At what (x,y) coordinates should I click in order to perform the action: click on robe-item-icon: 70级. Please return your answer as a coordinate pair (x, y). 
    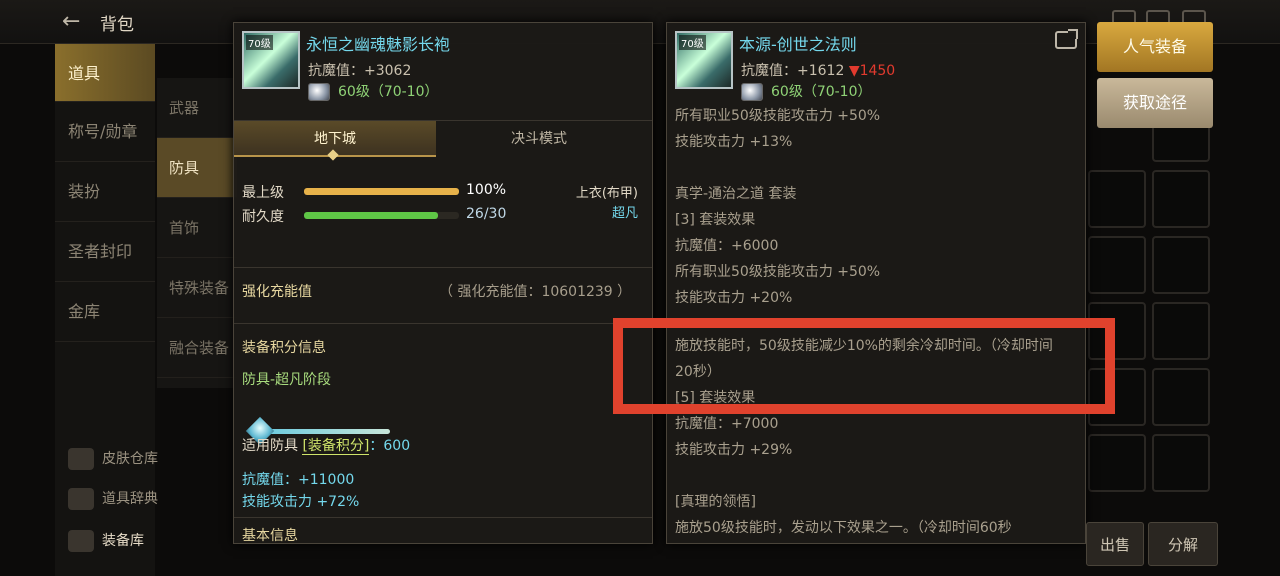
    Looking at the image, I should click on (271, 60).